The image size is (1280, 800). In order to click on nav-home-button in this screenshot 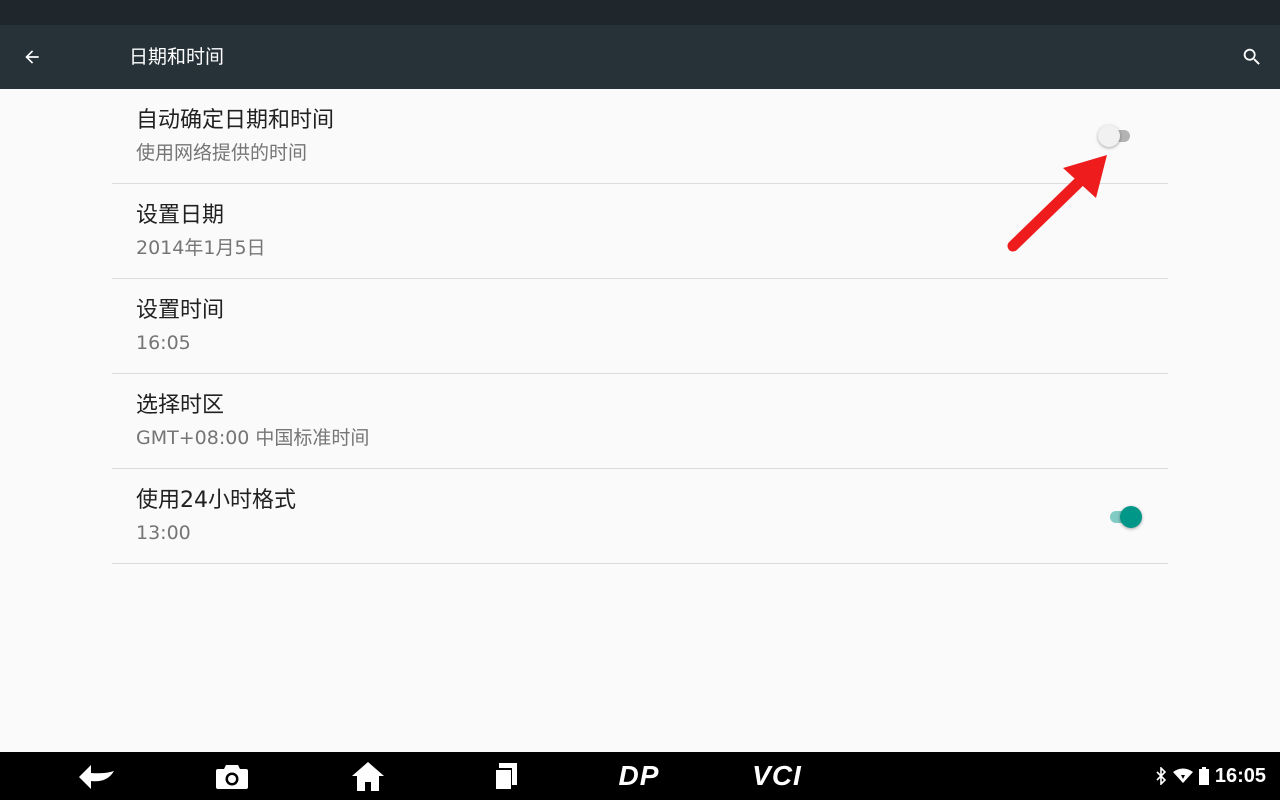, I will do `click(368, 776)`.